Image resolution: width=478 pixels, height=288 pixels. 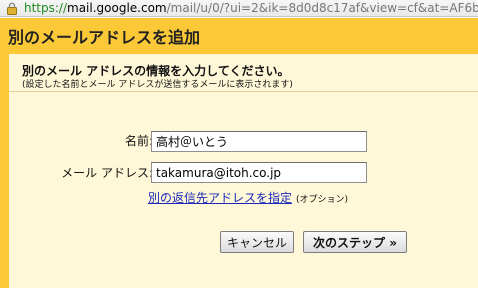 I want to click on divider, so click(x=243, y=91).